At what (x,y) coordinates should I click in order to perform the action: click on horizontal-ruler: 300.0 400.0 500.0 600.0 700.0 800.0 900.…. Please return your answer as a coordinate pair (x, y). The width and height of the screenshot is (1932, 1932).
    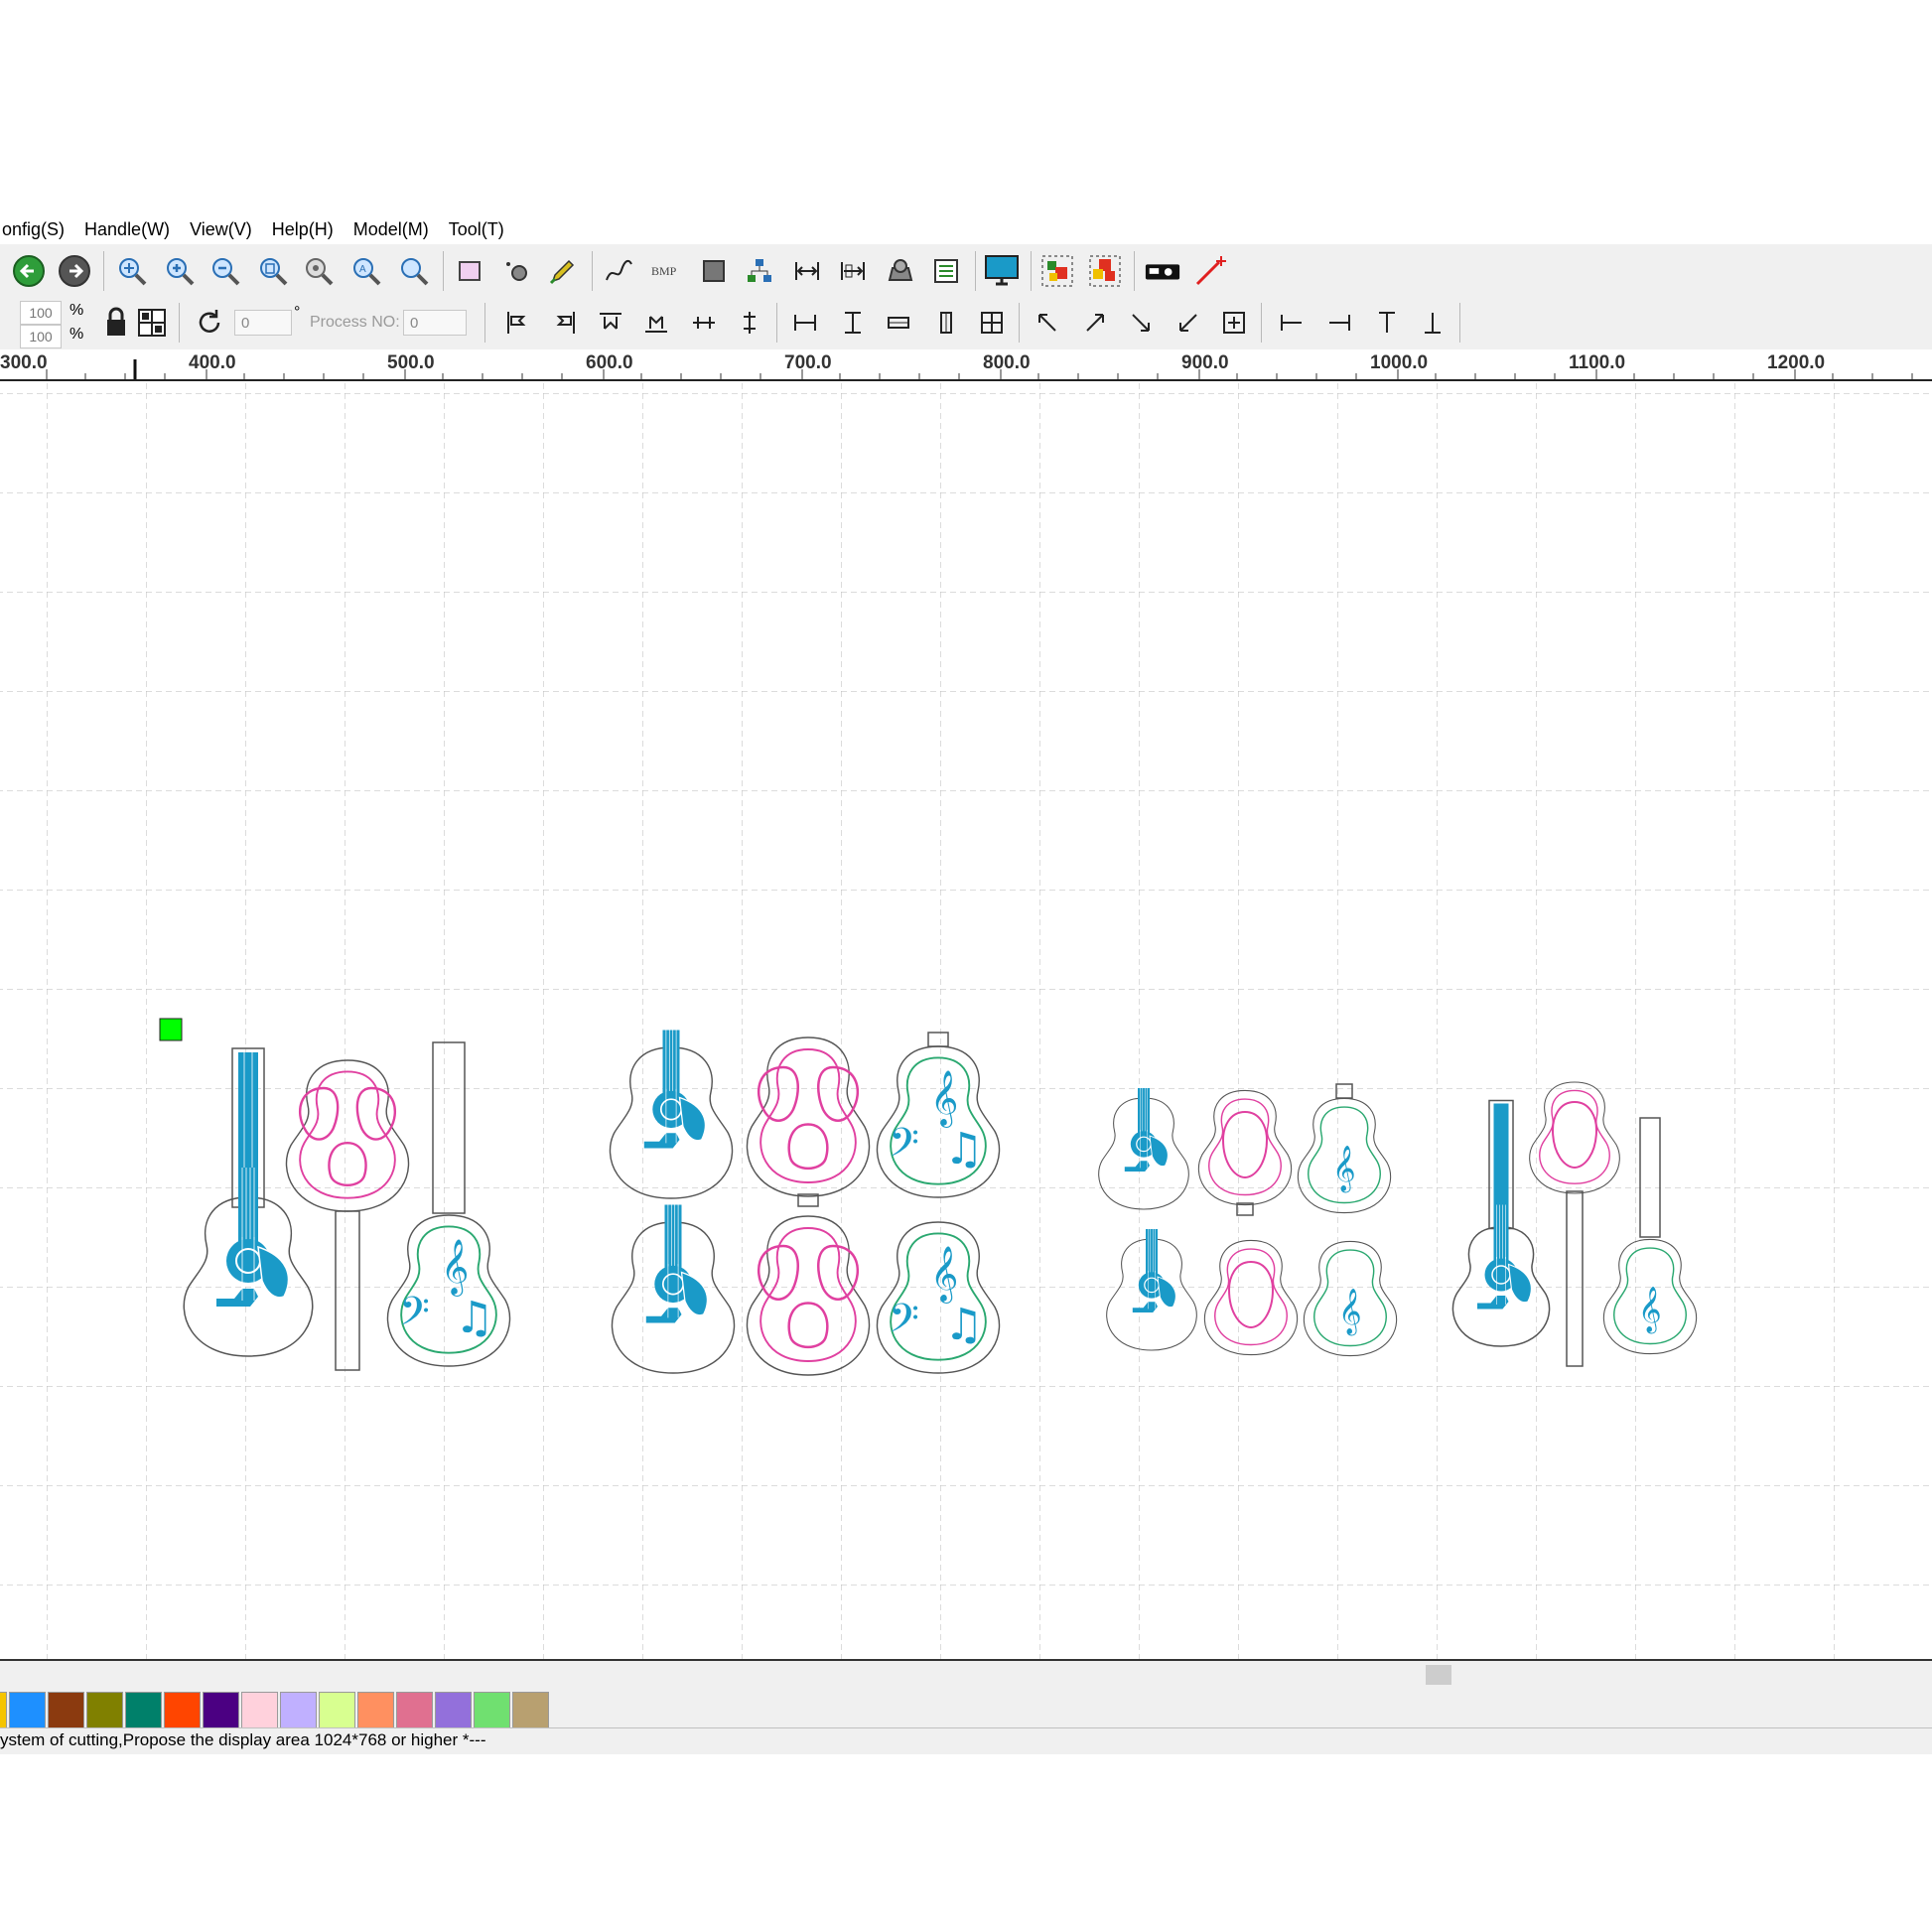
    Looking at the image, I should click on (966, 365).